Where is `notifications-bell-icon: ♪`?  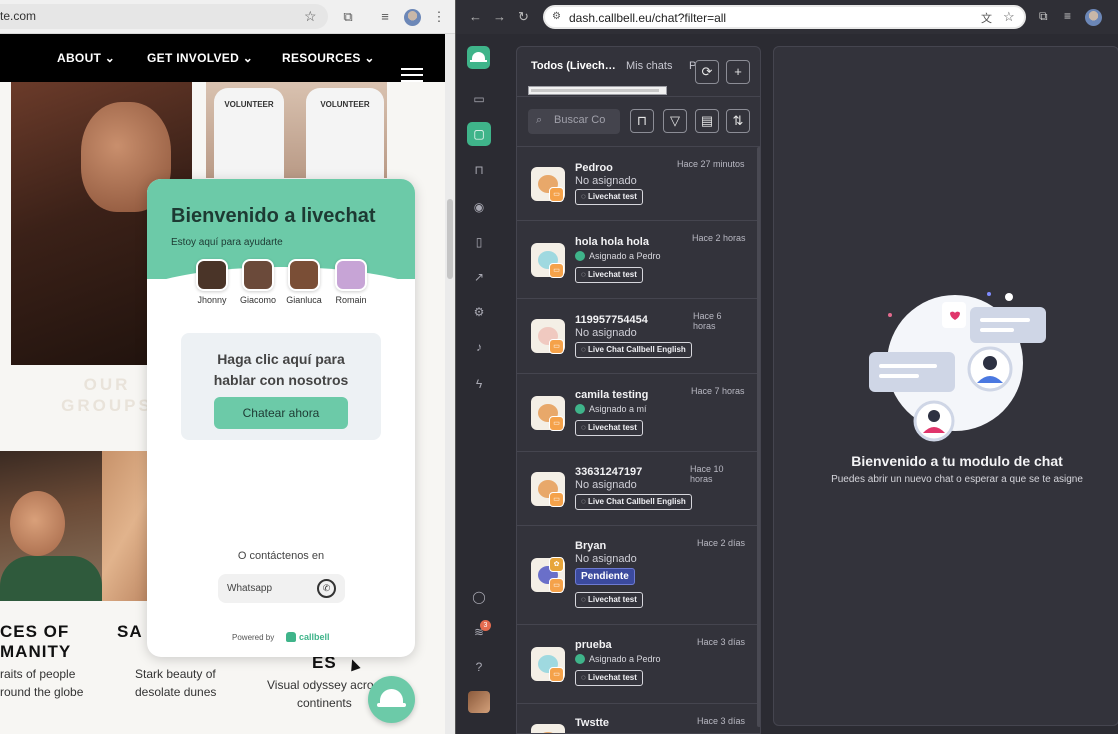
notifications-bell-icon: ♪ is located at coordinates (479, 347).